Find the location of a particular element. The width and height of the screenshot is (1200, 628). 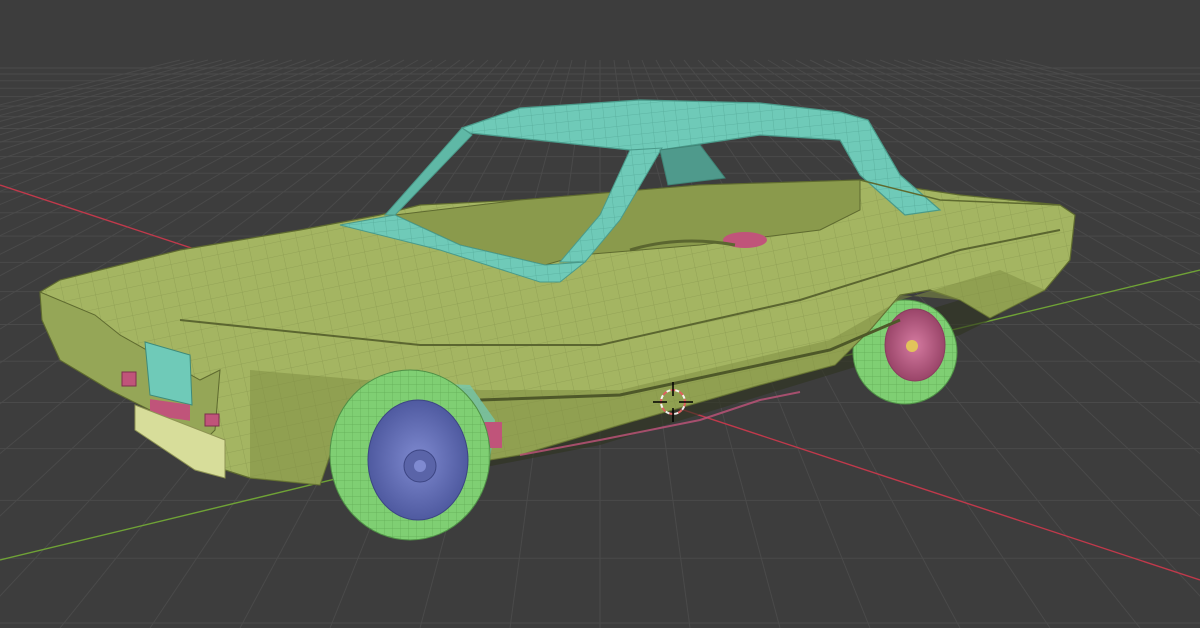

headlight-left is located at coordinates (129, 379).